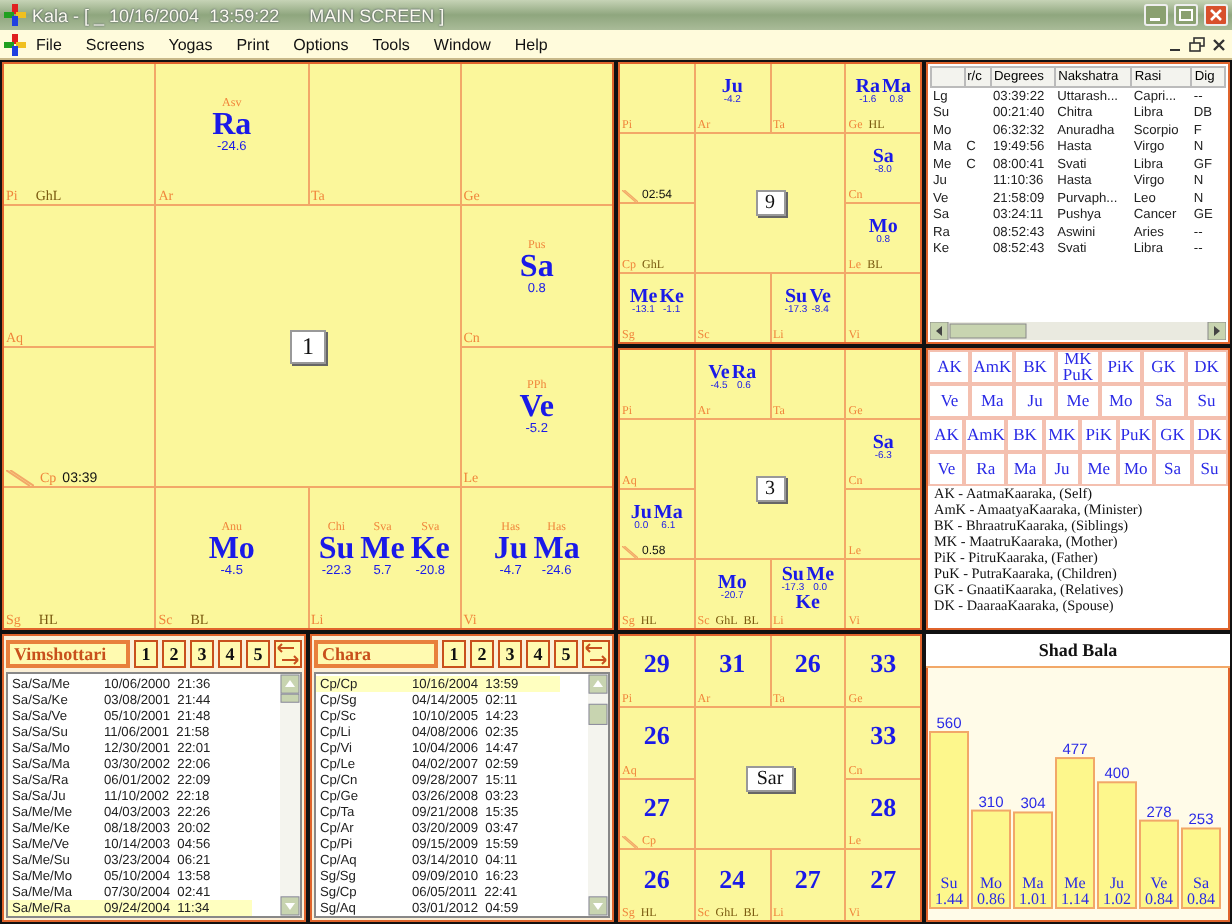 This screenshot has width=1232, height=924. Describe the element at coordinates (949, 367) in the screenshot. I see `karaka-header: AK` at that location.